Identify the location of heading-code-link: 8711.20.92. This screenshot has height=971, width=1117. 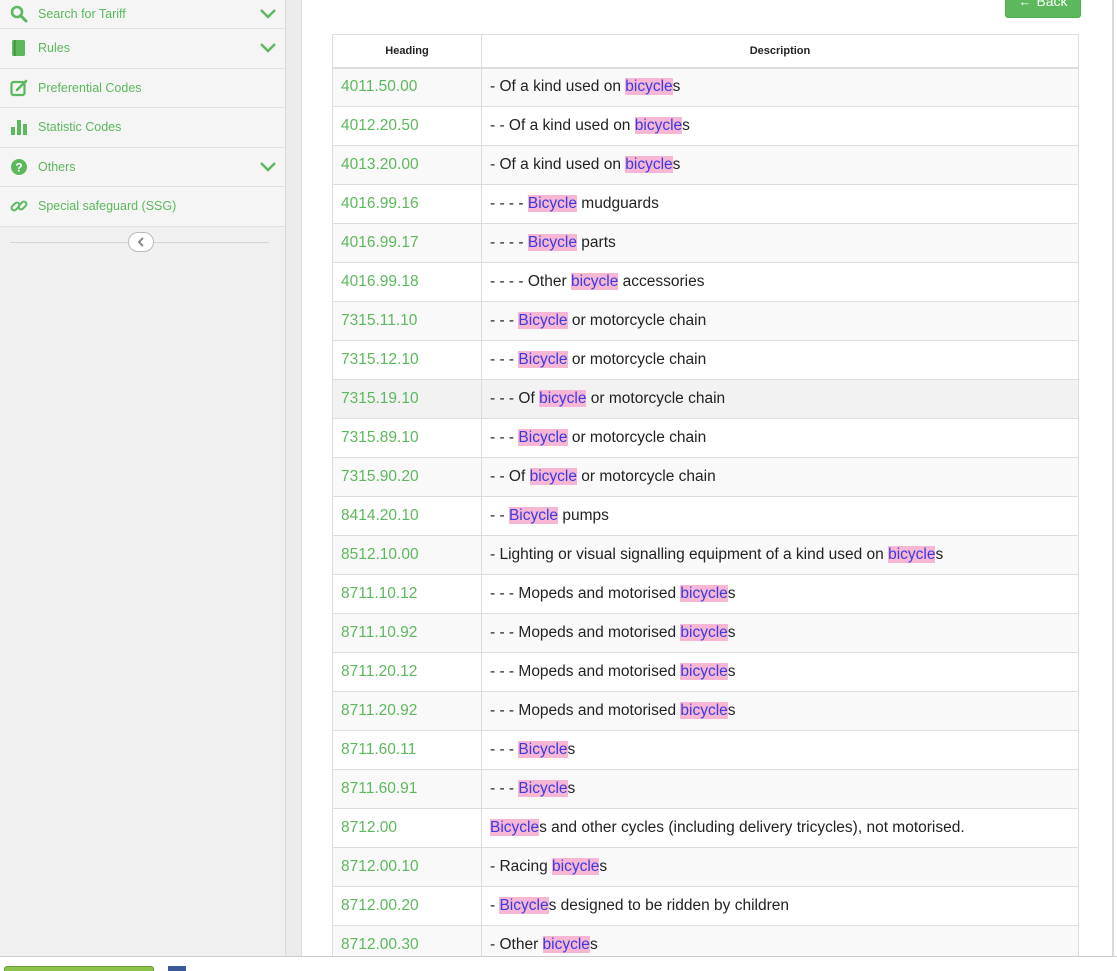
(407, 711).